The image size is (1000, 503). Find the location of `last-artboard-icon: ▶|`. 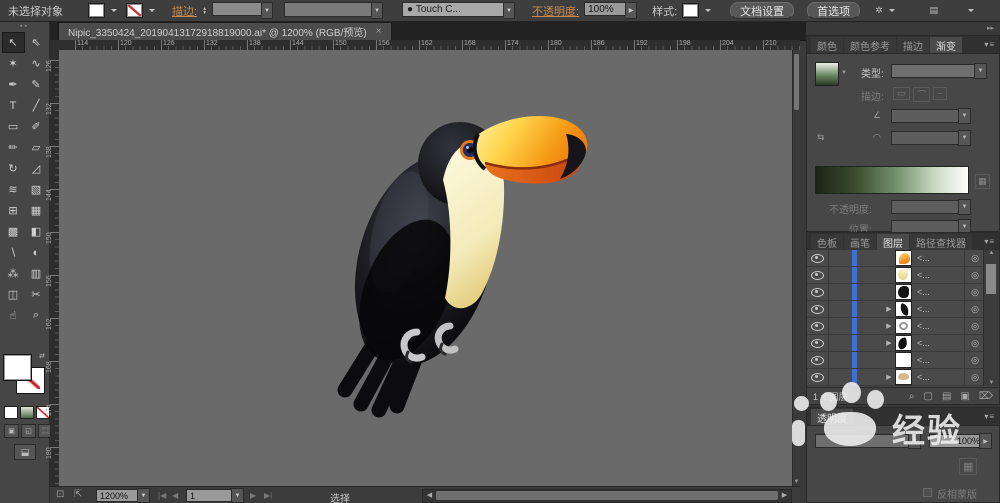

last-artboard-icon: ▶| is located at coordinates (268, 495).